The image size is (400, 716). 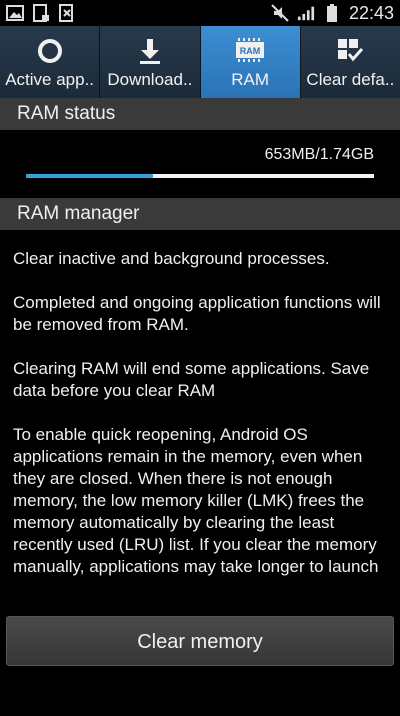 I want to click on mute-icon, so click(x=280, y=13).